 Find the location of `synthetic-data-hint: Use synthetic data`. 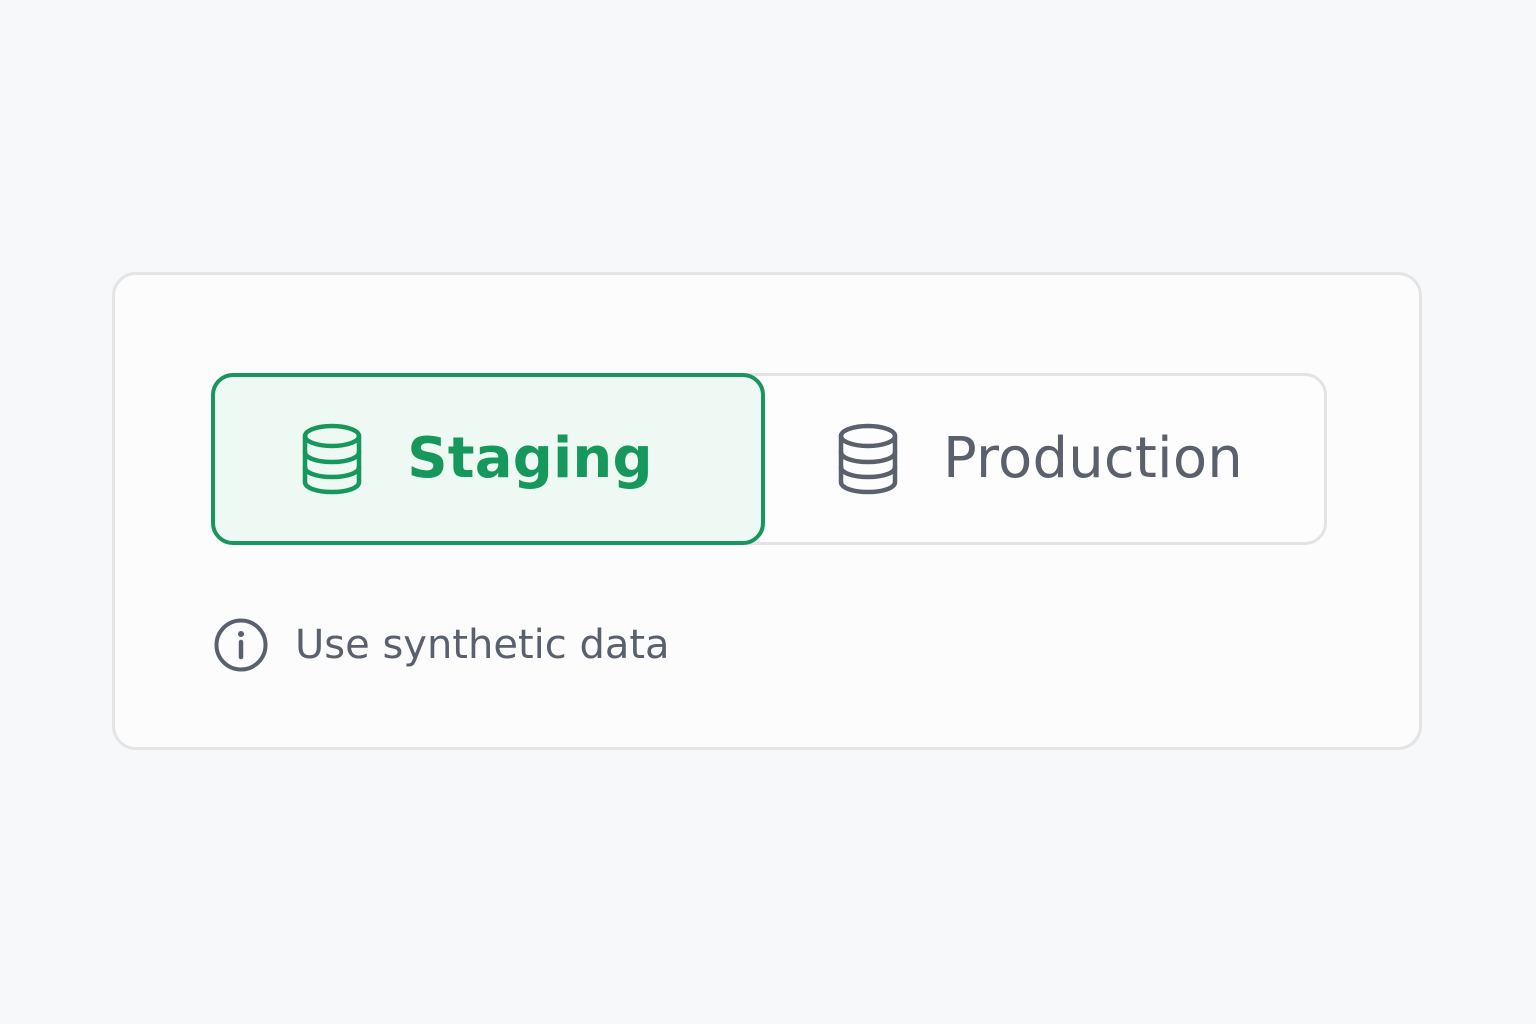

synthetic-data-hint: Use synthetic data is located at coordinates (441, 645).